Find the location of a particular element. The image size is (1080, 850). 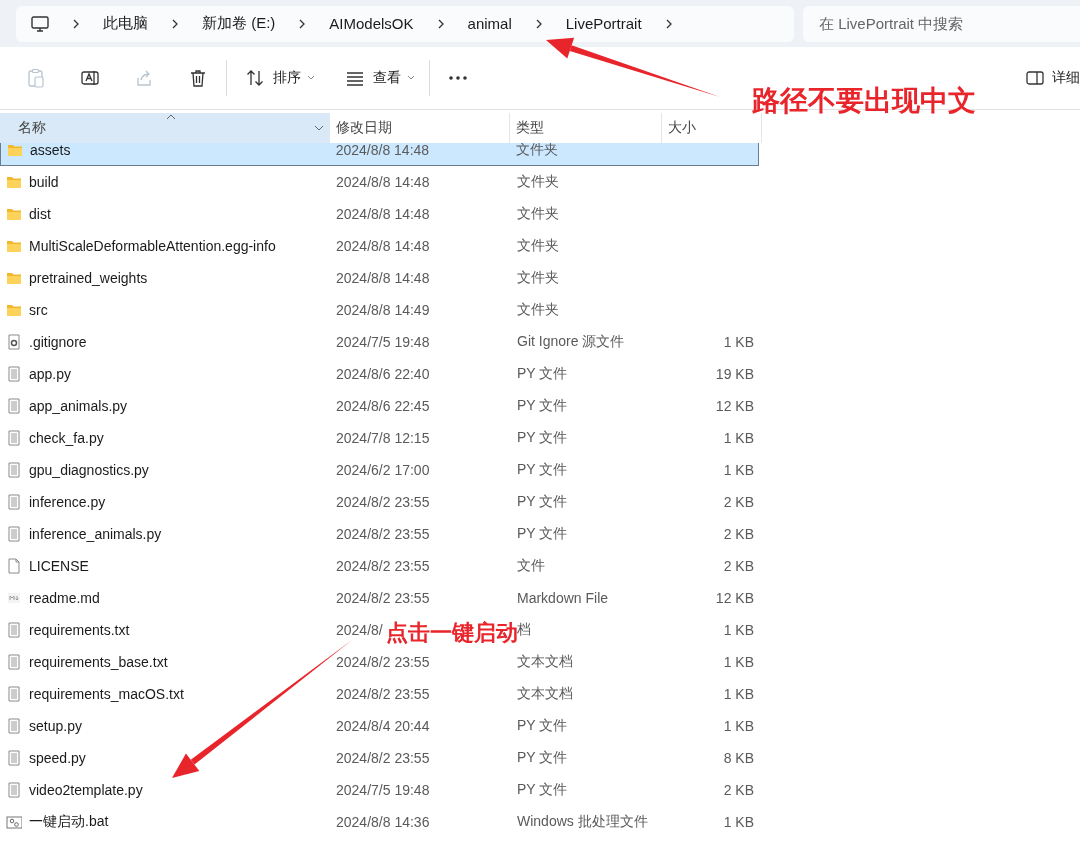

breadcrumb-item: 新加卷 (E:) is located at coordinates (239, 23).